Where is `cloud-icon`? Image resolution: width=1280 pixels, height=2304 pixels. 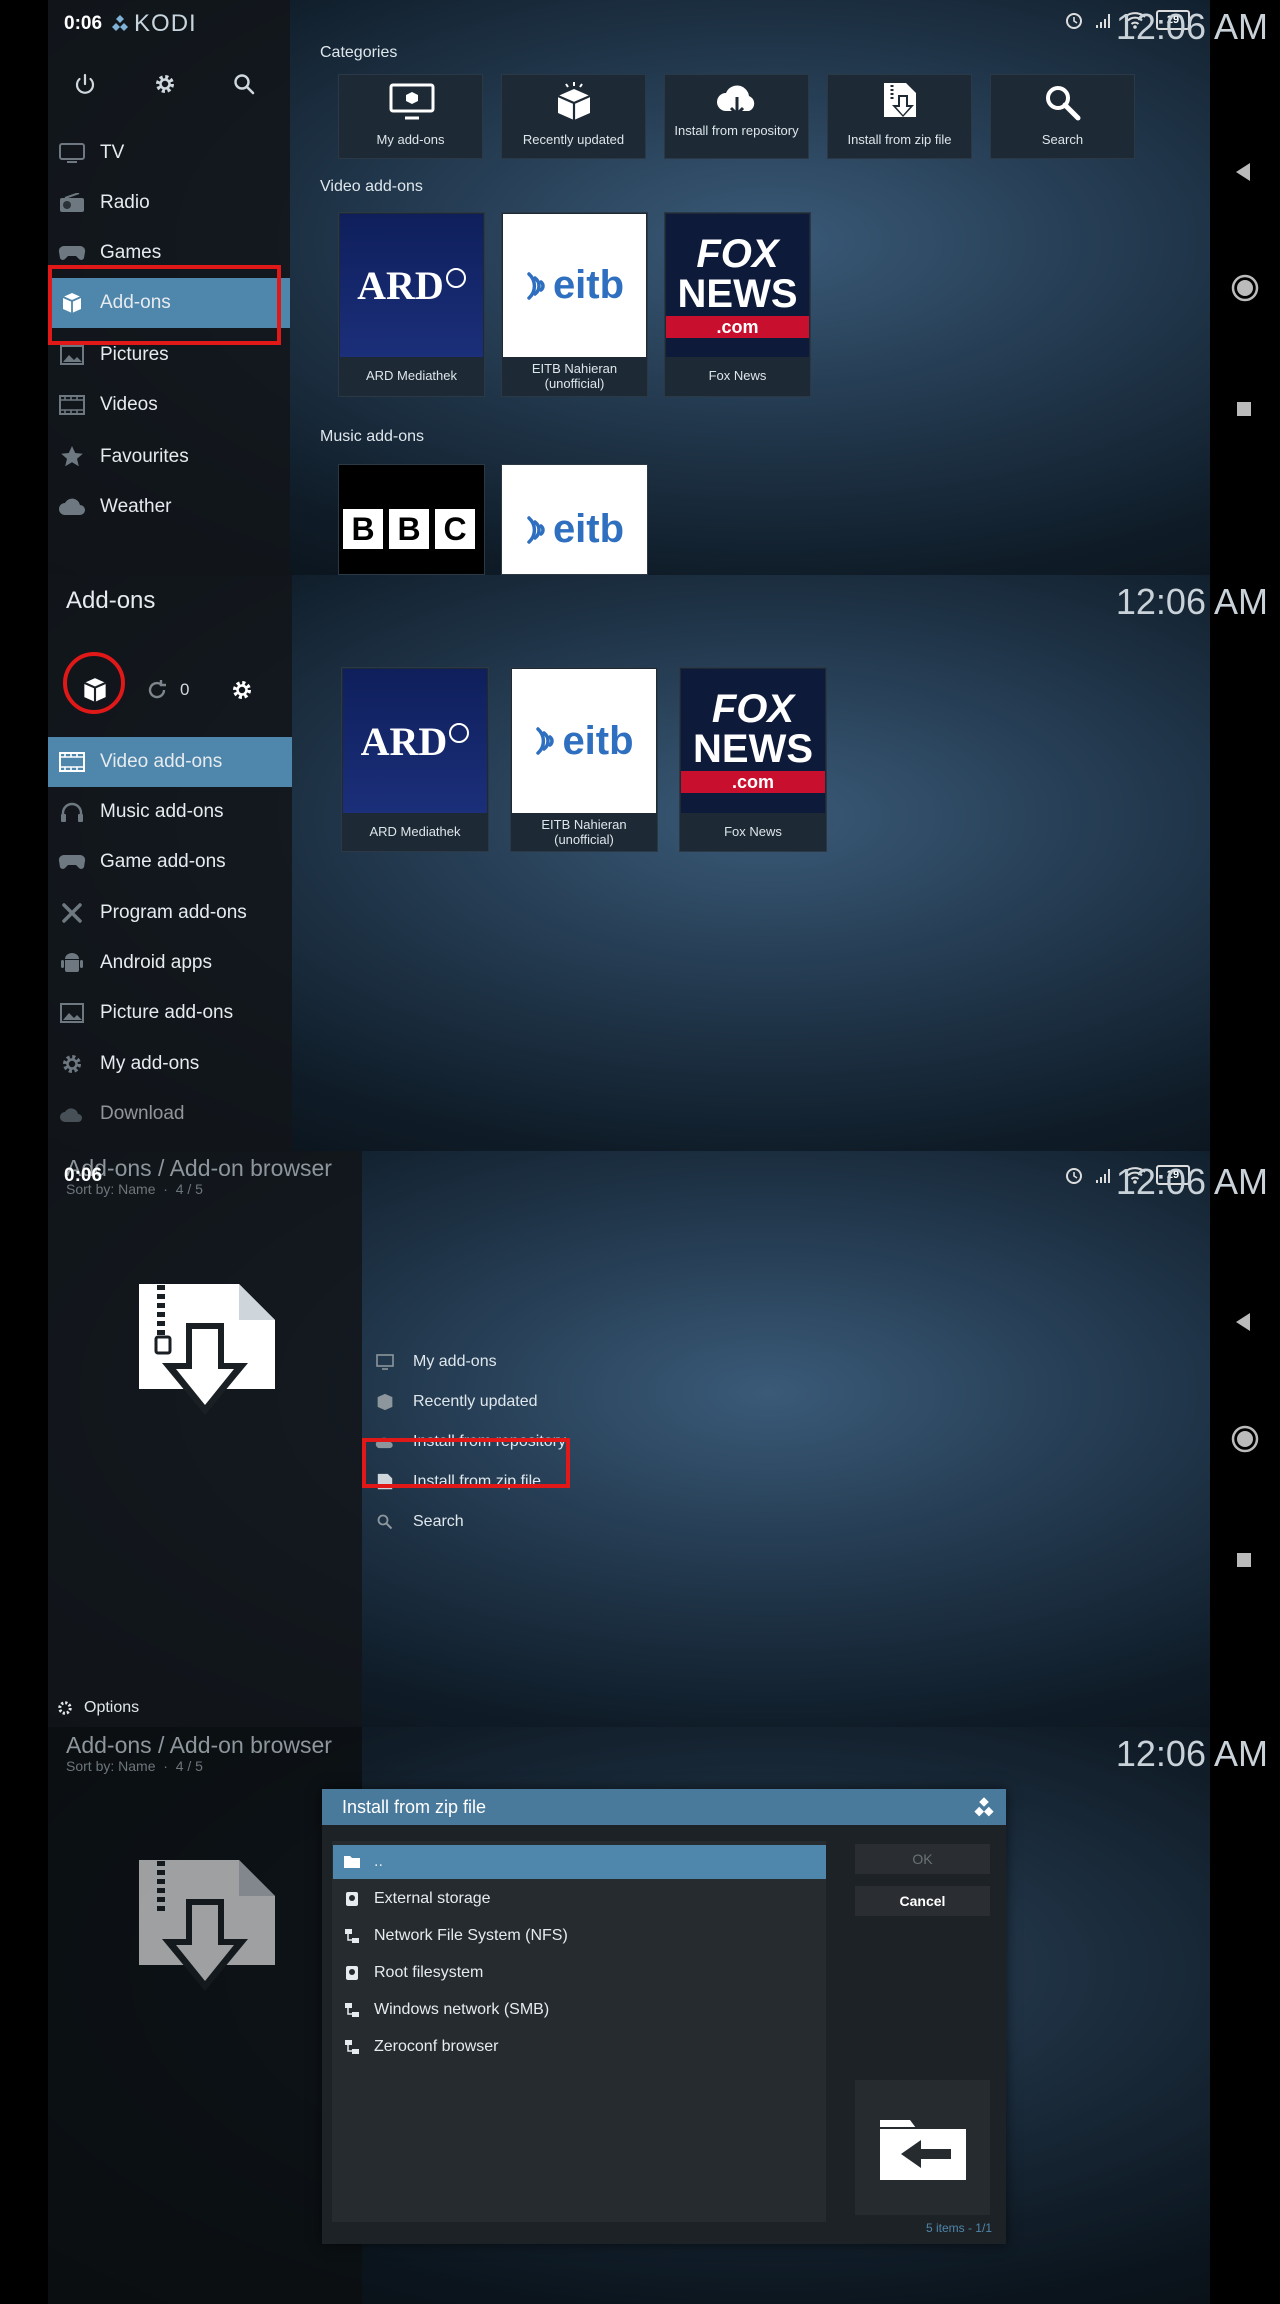 cloud-icon is located at coordinates (72, 507).